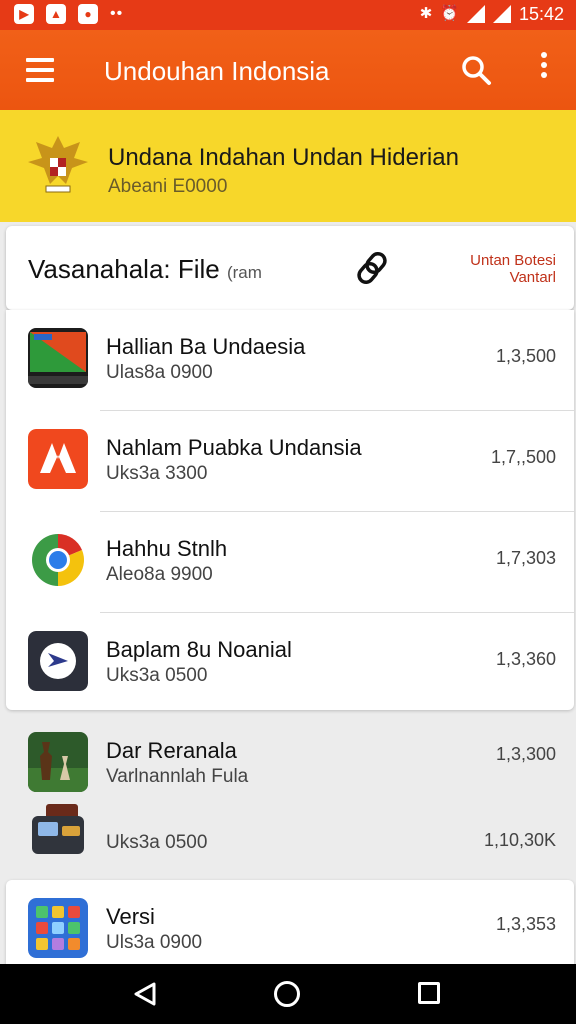 The width and height of the screenshot is (576, 1024). What do you see at coordinates (283, 157) in the screenshot?
I see `banner-title: Undana Indahan Undan Hiderian` at bounding box center [283, 157].